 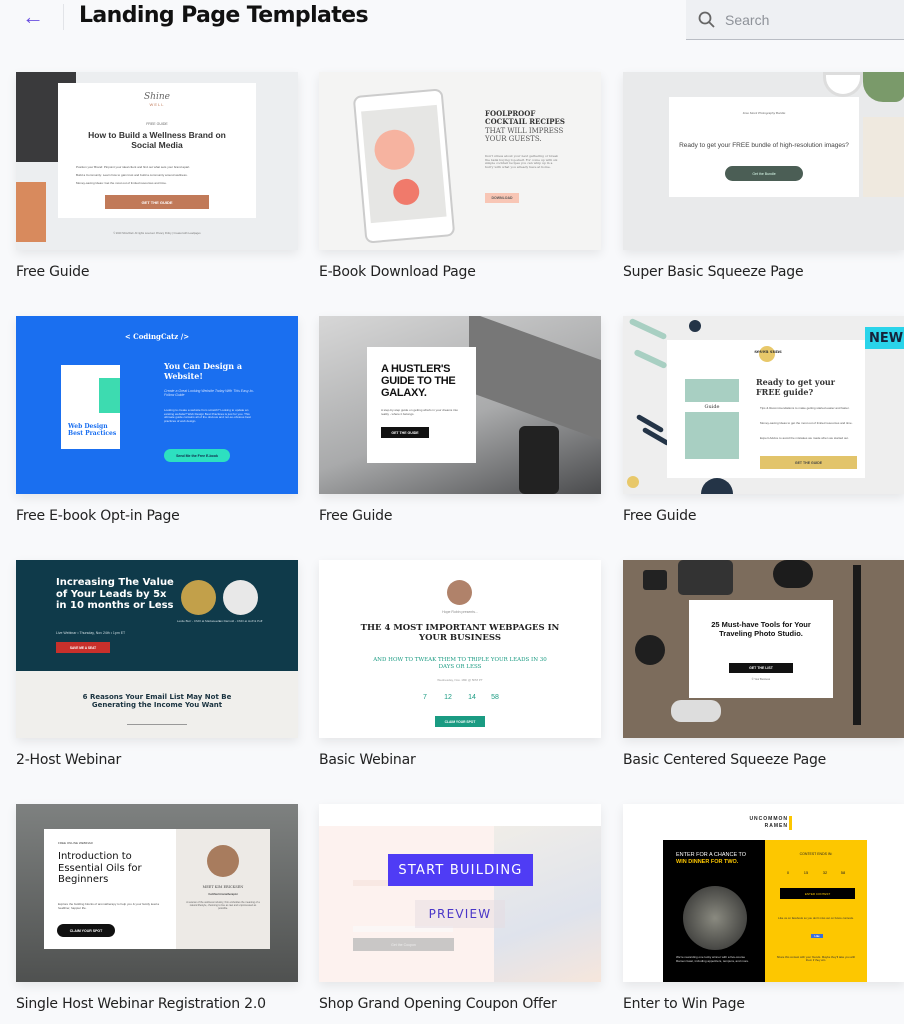 I want to click on logo: seven suns, so click(x=768, y=352).